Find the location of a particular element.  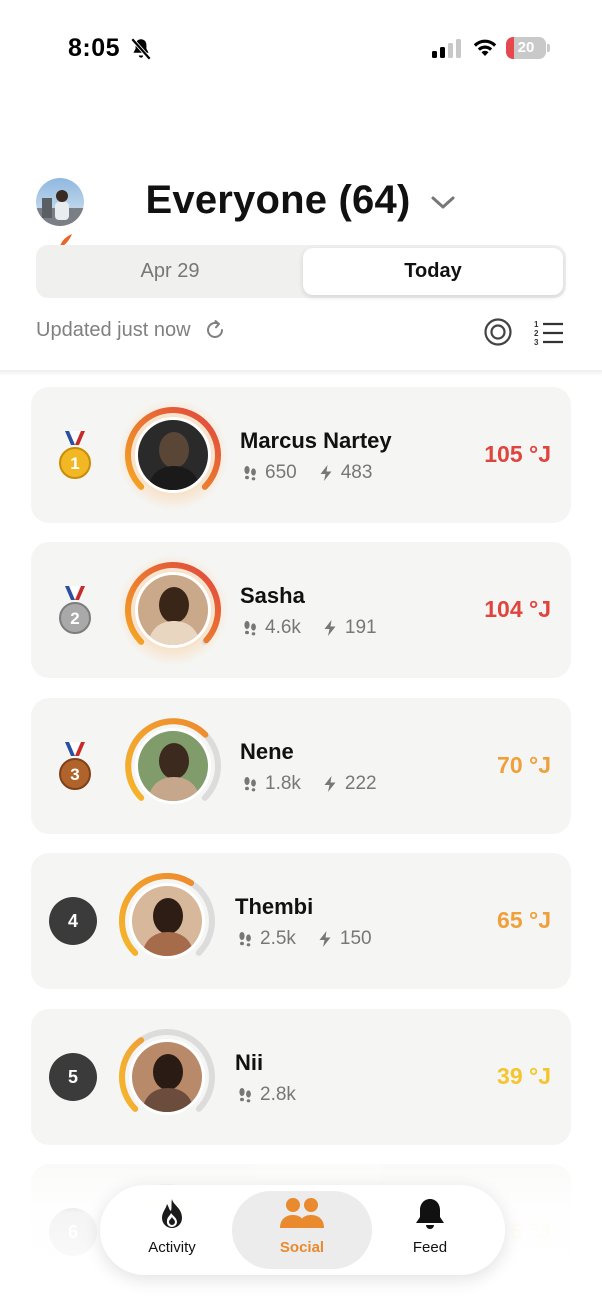

people-icon is located at coordinates (302, 1213).